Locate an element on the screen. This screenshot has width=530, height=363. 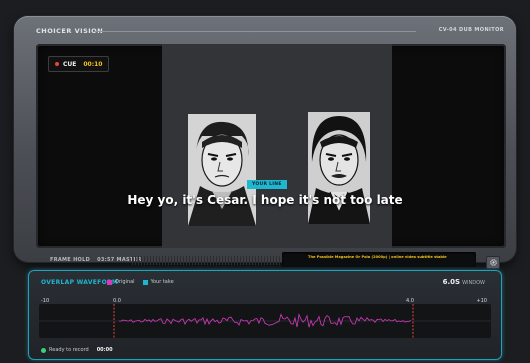
character-right-image is located at coordinates (339, 168).